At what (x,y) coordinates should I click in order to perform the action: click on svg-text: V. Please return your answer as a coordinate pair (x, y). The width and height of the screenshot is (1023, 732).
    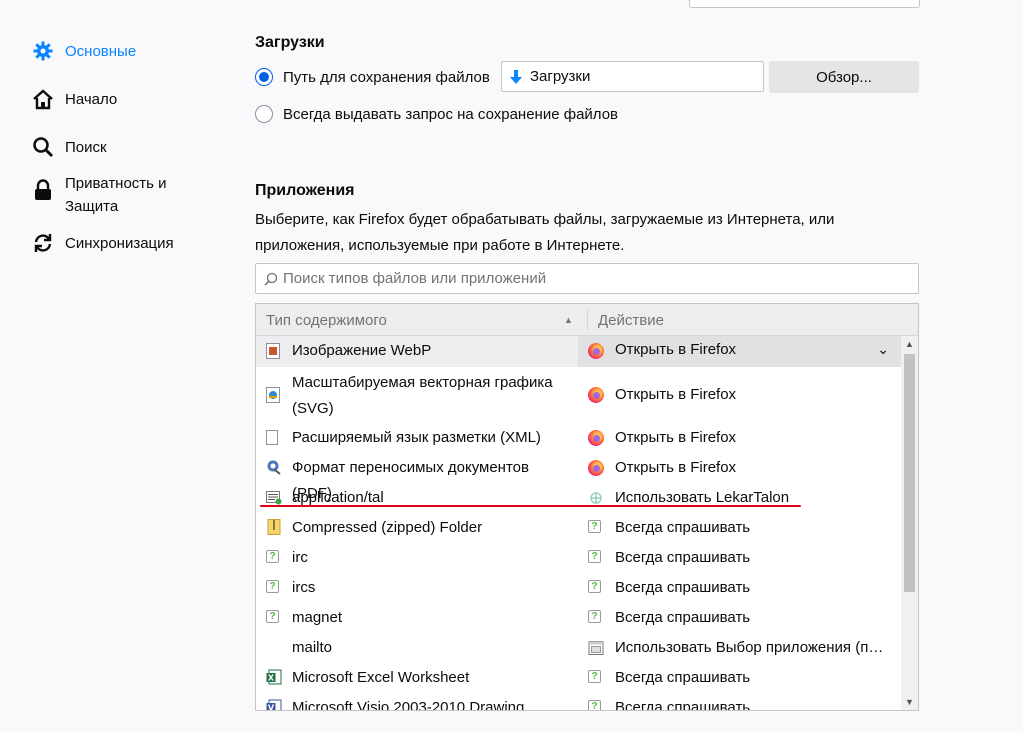
    Looking at the image, I should click on (271, 708).